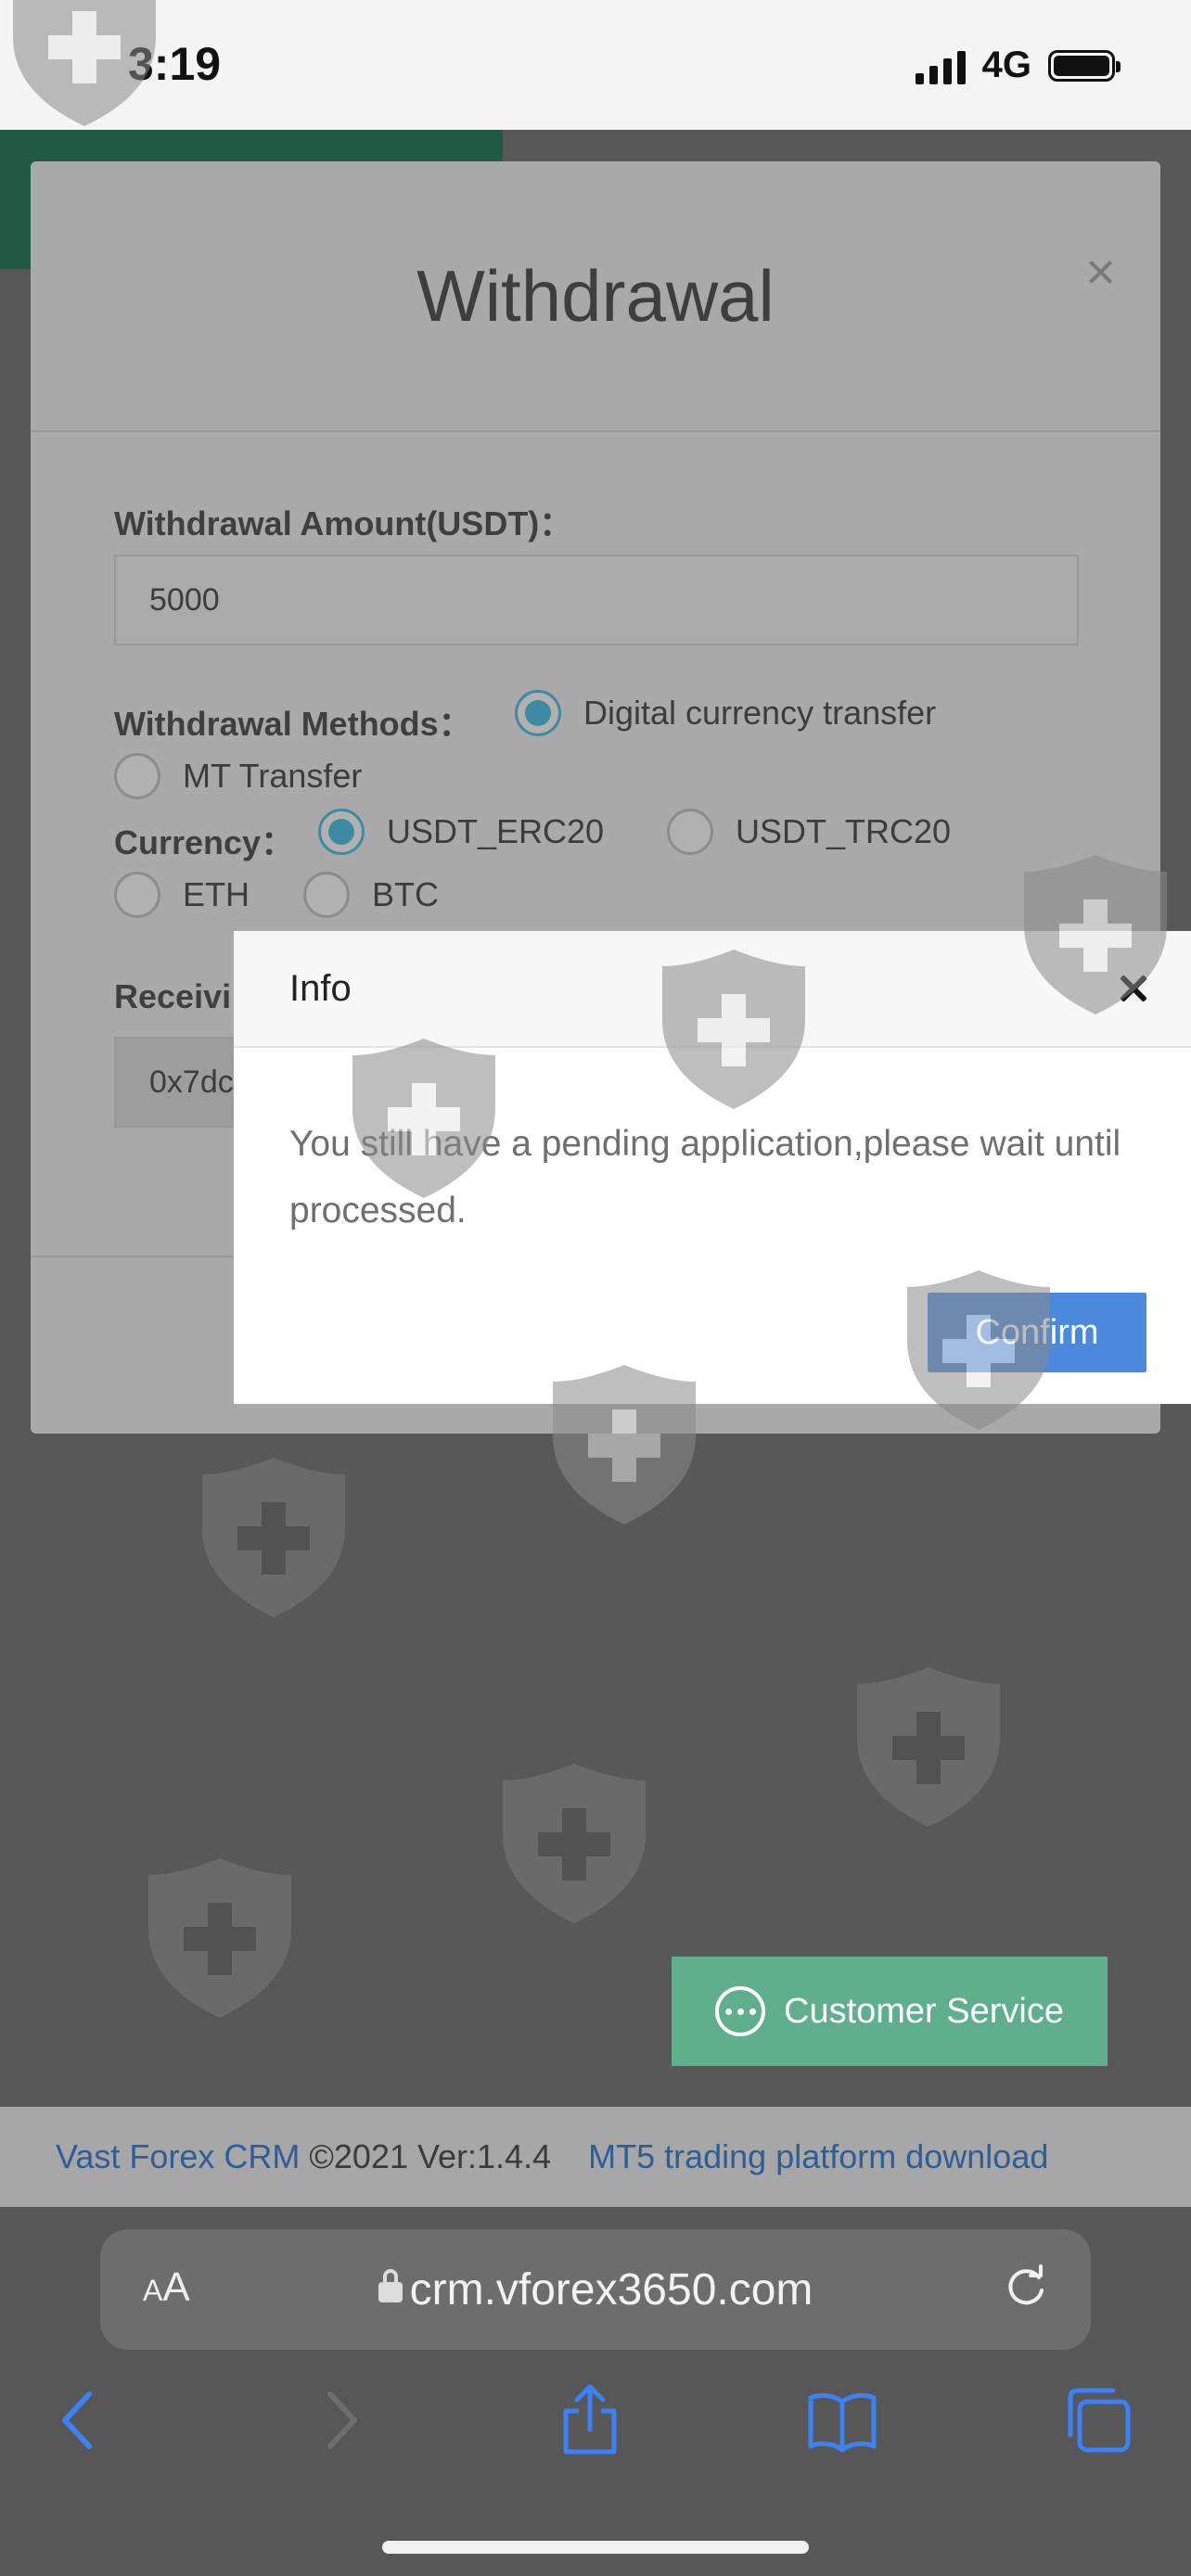  I want to click on brand-link: Vast Forex CRM, so click(178, 2156).